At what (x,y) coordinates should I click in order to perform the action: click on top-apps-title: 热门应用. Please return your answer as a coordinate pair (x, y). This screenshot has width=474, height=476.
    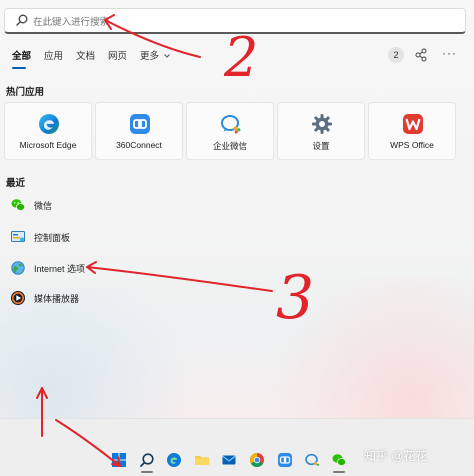
    Looking at the image, I should click on (25, 92).